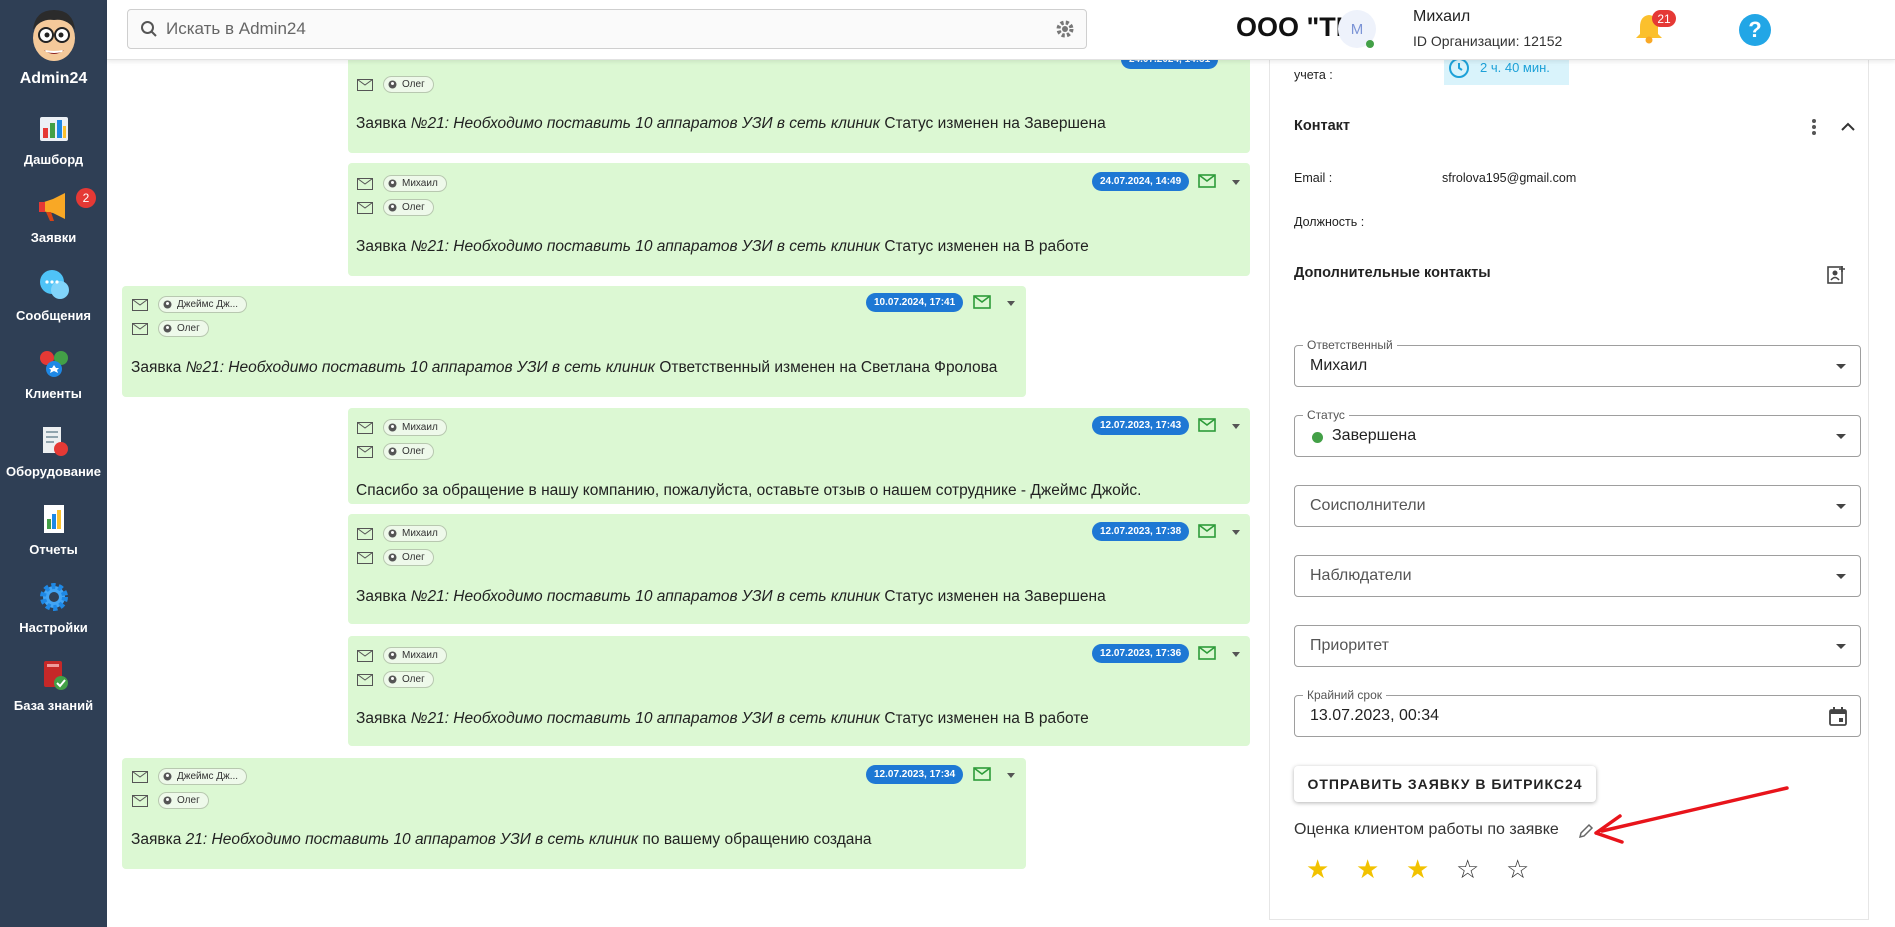 The image size is (1895, 927). I want to click on calendar-icon, so click(1838, 716).